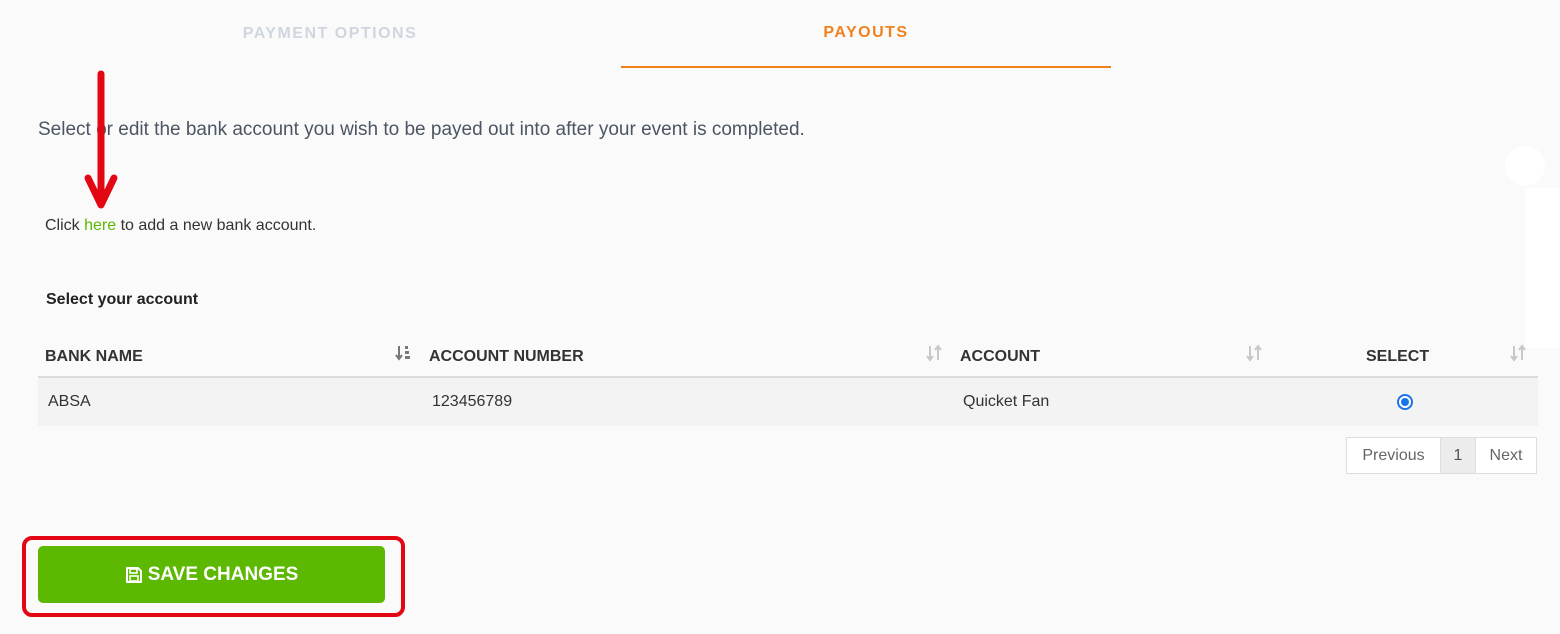 This screenshot has height=634, width=1560. What do you see at coordinates (101, 139) in the screenshot?
I see `annotation-arrow` at bounding box center [101, 139].